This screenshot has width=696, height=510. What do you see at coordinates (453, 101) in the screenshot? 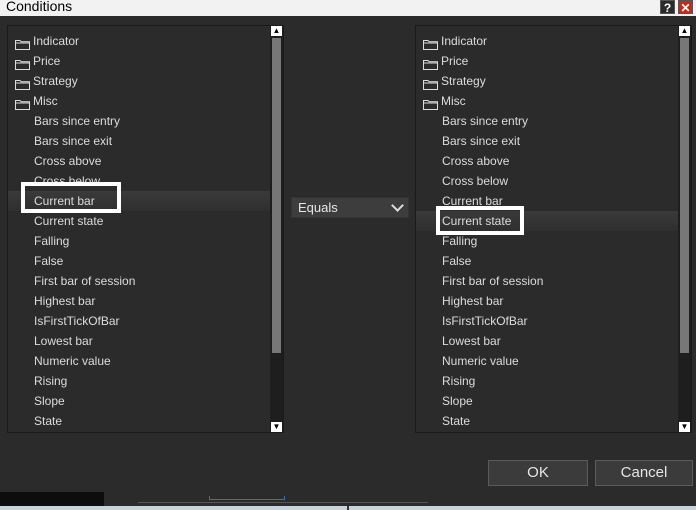
I see `tree-folder-label: Misc` at bounding box center [453, 101].